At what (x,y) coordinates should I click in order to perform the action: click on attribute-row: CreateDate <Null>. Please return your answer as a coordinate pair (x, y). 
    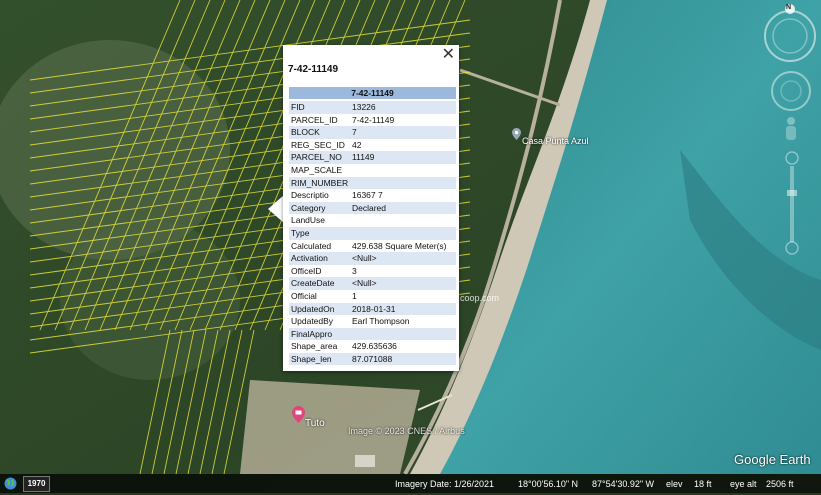
    Looking at the image, I should click on (372, 283).